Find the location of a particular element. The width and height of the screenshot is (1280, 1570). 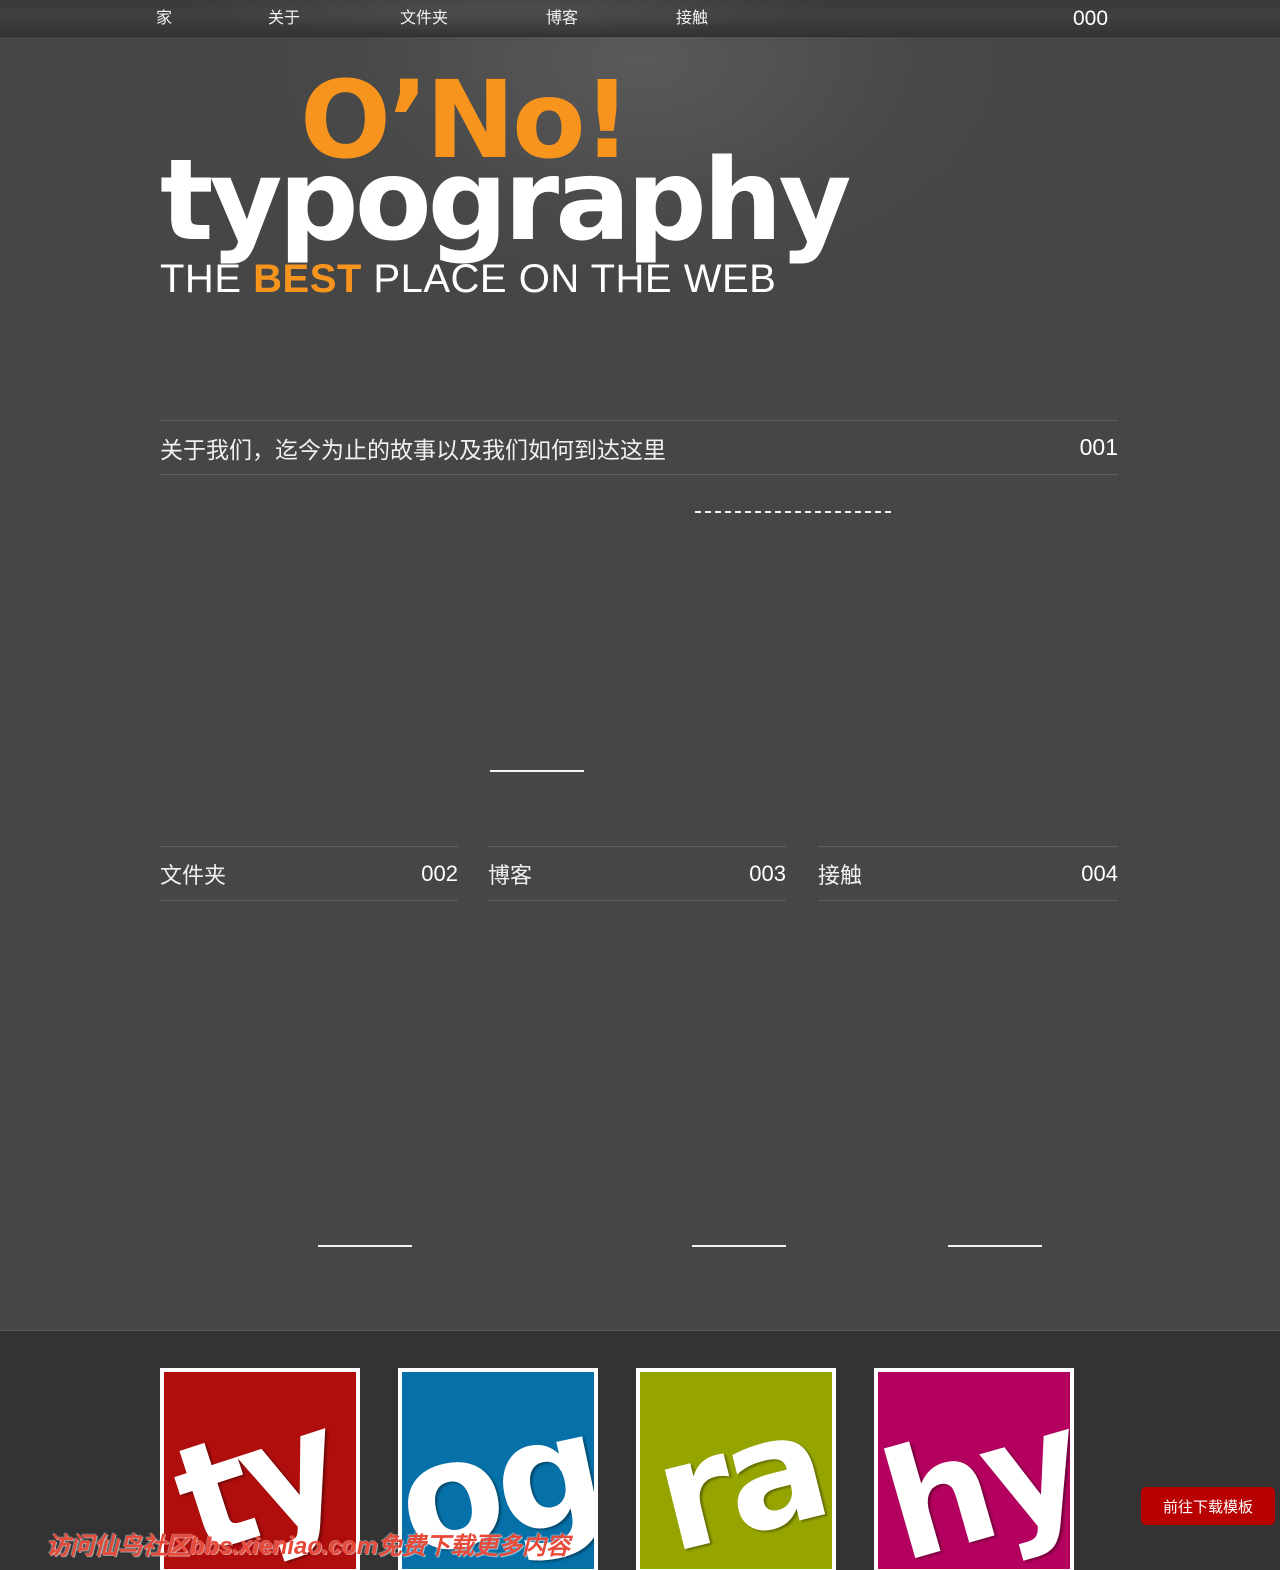

dashed-divider is located at coordinates (793, 512).